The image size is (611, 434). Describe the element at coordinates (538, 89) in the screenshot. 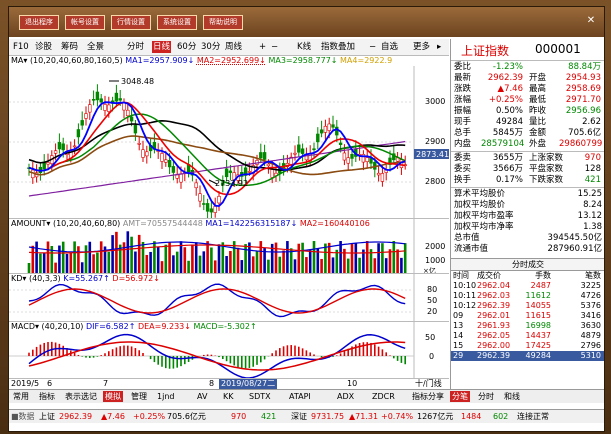

I see `quote-label: 最高` at that location.